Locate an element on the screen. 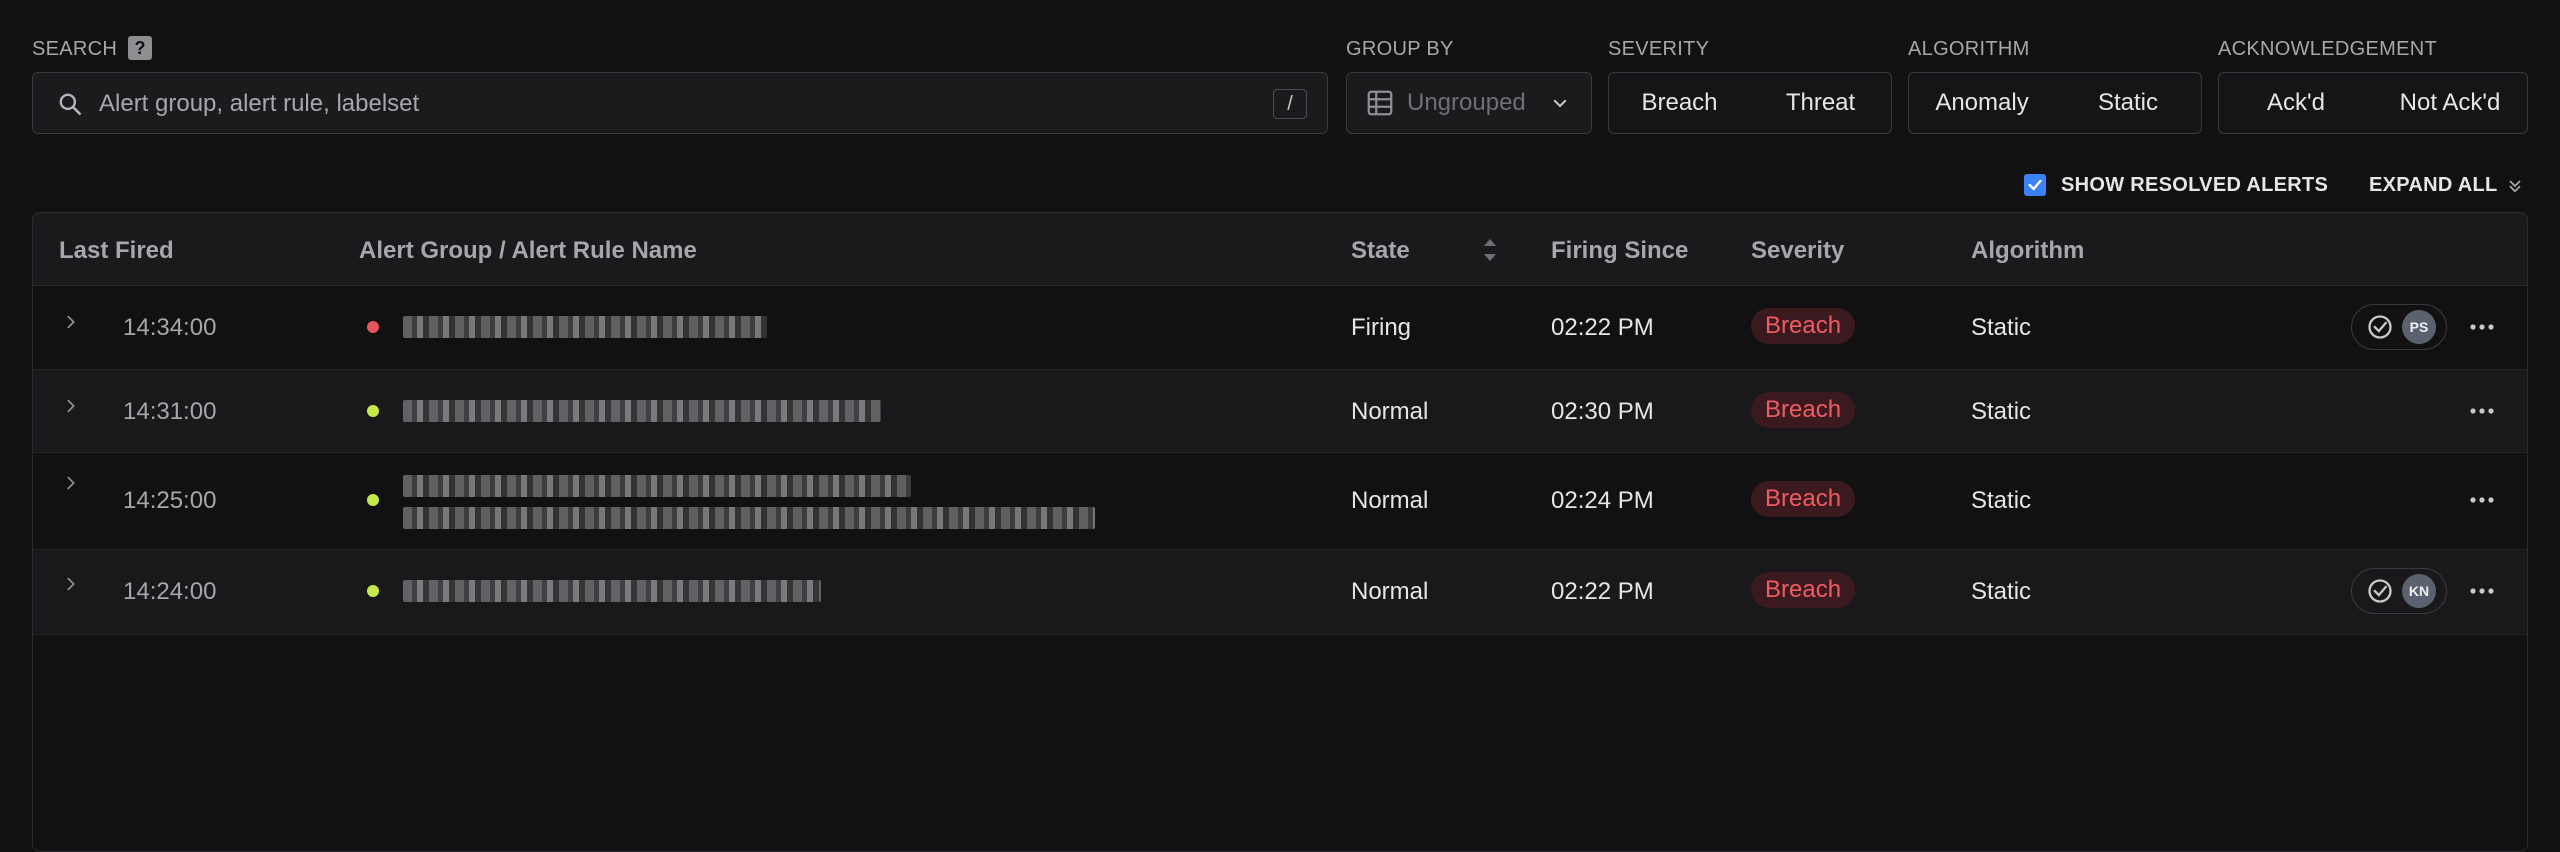 This screenshot has width=2560, height=852. severity-threat-button: Threat is located at coordinates (1820, 103).